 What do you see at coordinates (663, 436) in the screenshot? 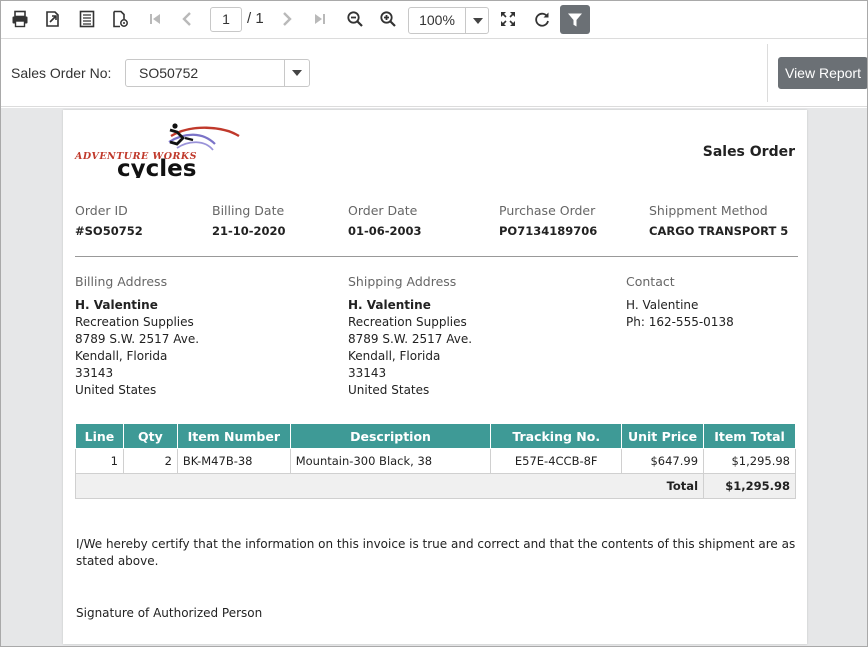
I see `column-header: Unit Price` at bounding box center [663, 436].